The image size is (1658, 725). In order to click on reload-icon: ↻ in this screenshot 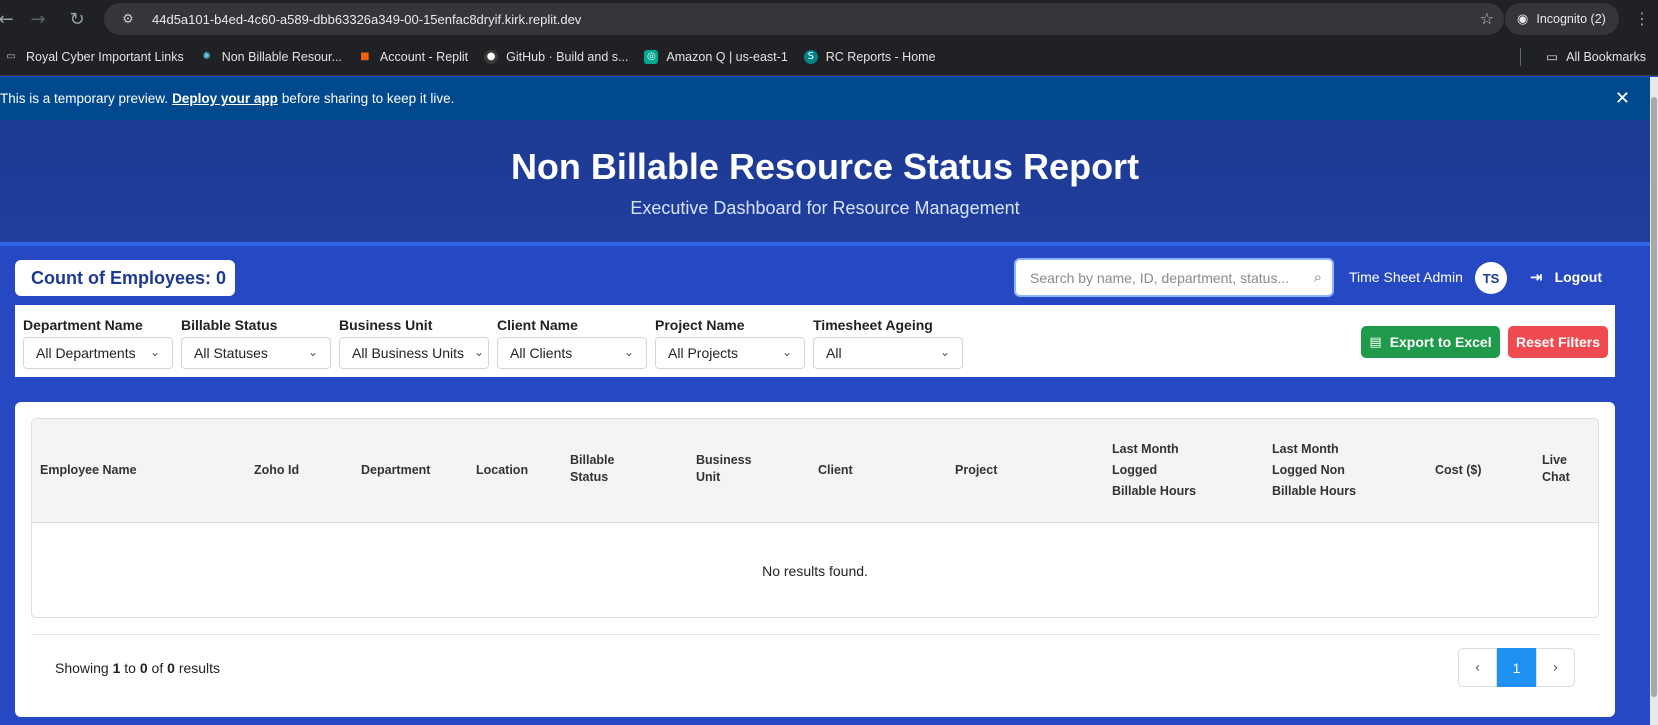, I will do `click(77, 19)`.